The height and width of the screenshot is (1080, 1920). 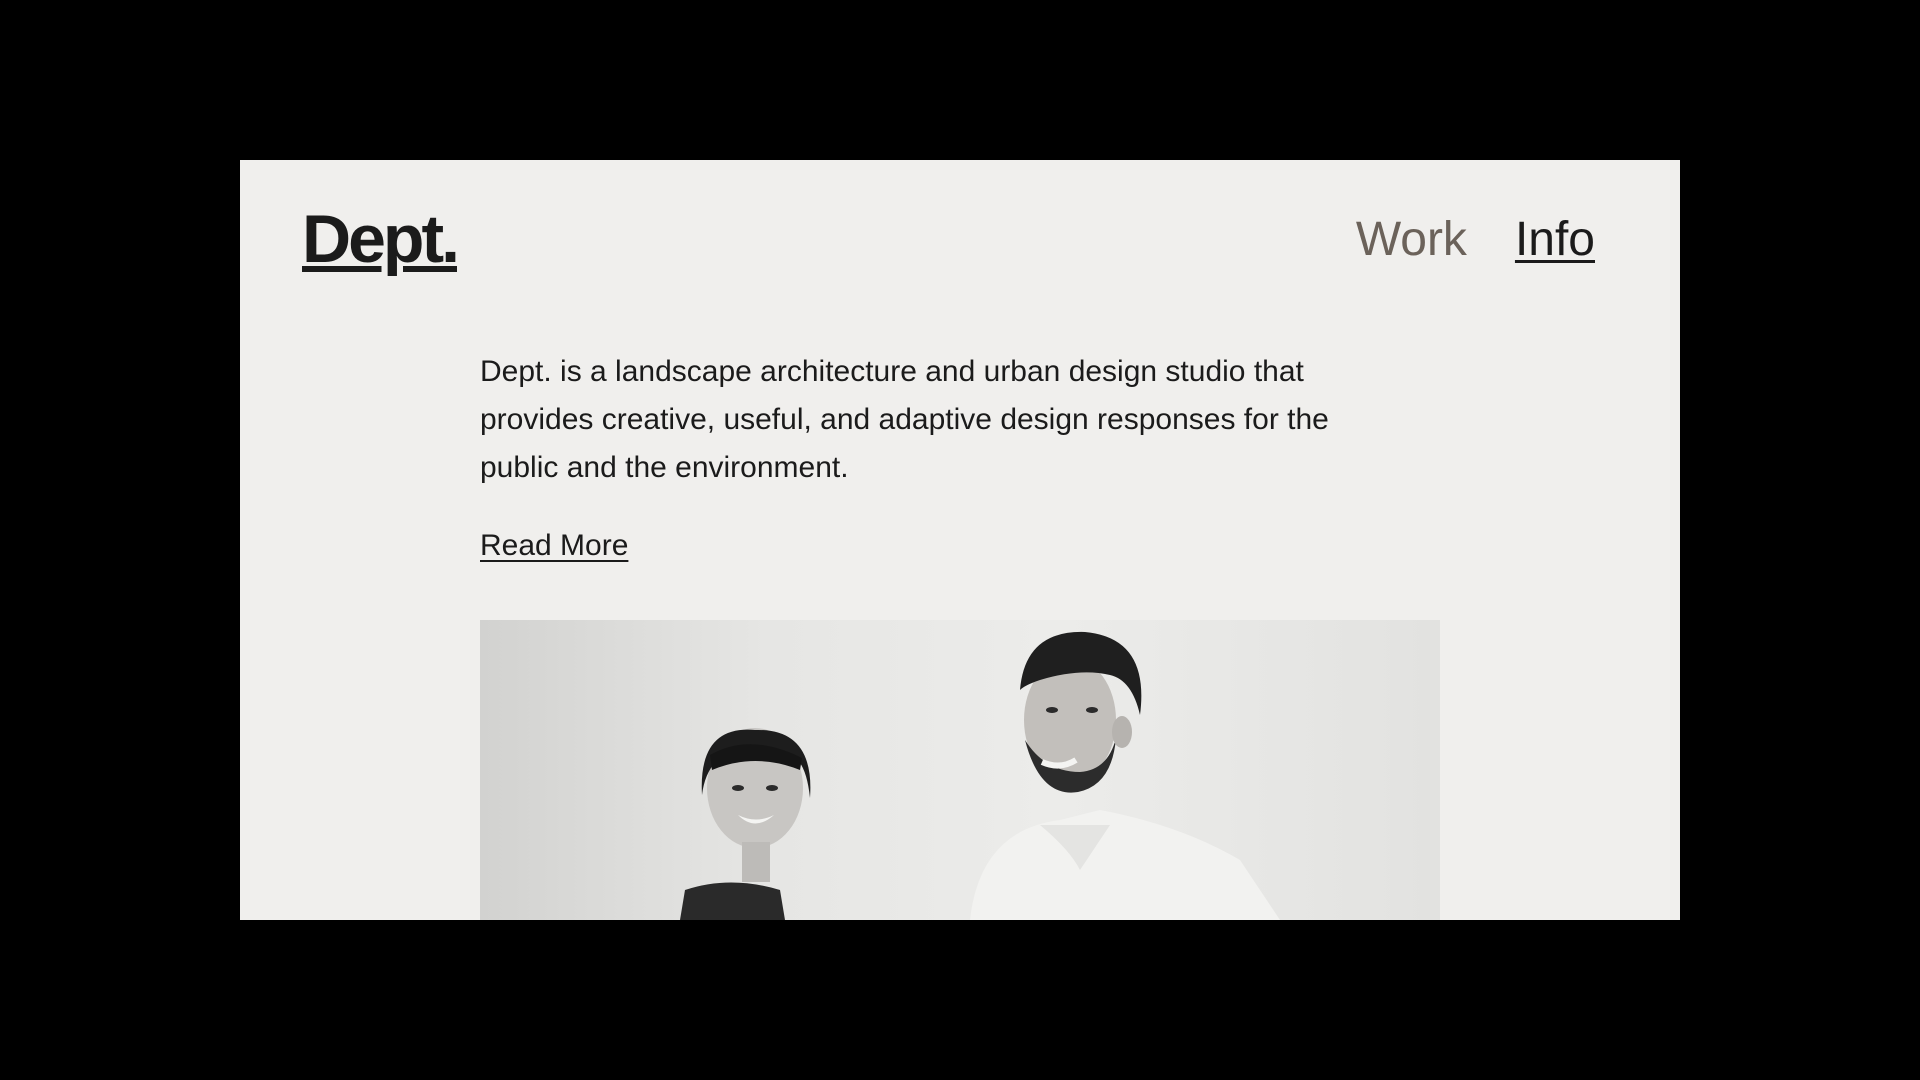 What do you see at coordinates (381, 239) in the screenshot?
I see `logo-link: Dept.` at bounding box center [381, 239].